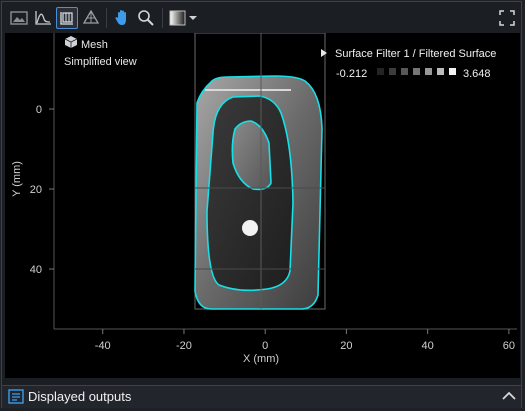  Describe the element at coordinates (261, 396) in the screenshot. I see `displayed-outputs-bar: Displayed outputs` at that location.